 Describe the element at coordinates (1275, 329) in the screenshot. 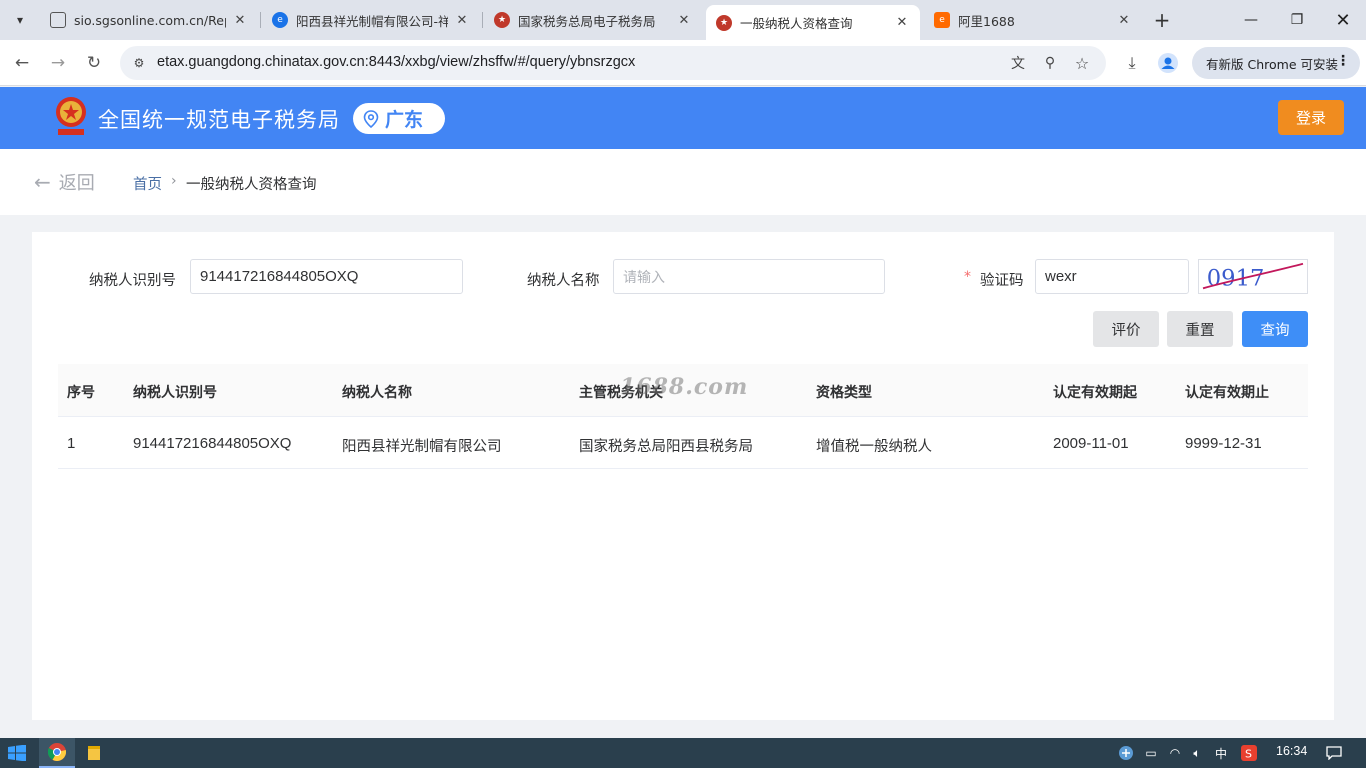

I see `query-button: 查询` at that location.